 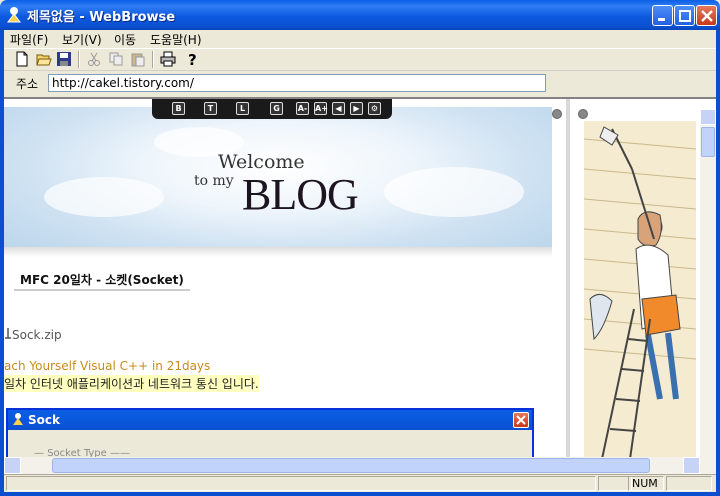 What do you see at coordinates (101, 17) in the screenshot?
I see `window-title: 제목없음 - WebBrowse` at bounding box center [101, 17].